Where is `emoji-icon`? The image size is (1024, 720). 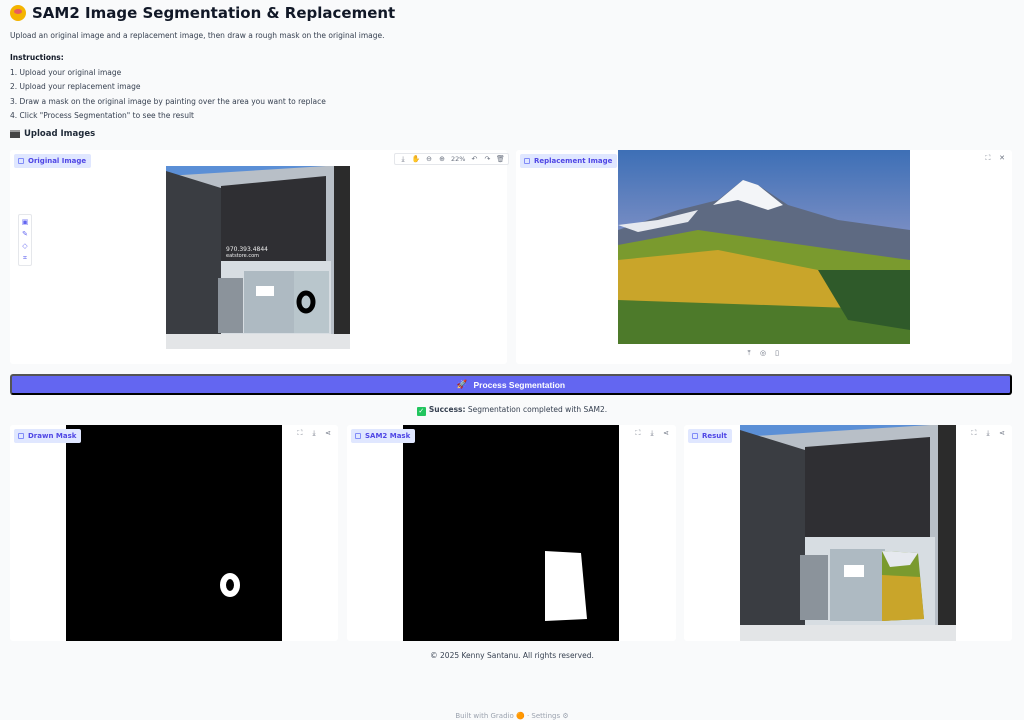
emoji-icon is located at coordinates (18, 13).